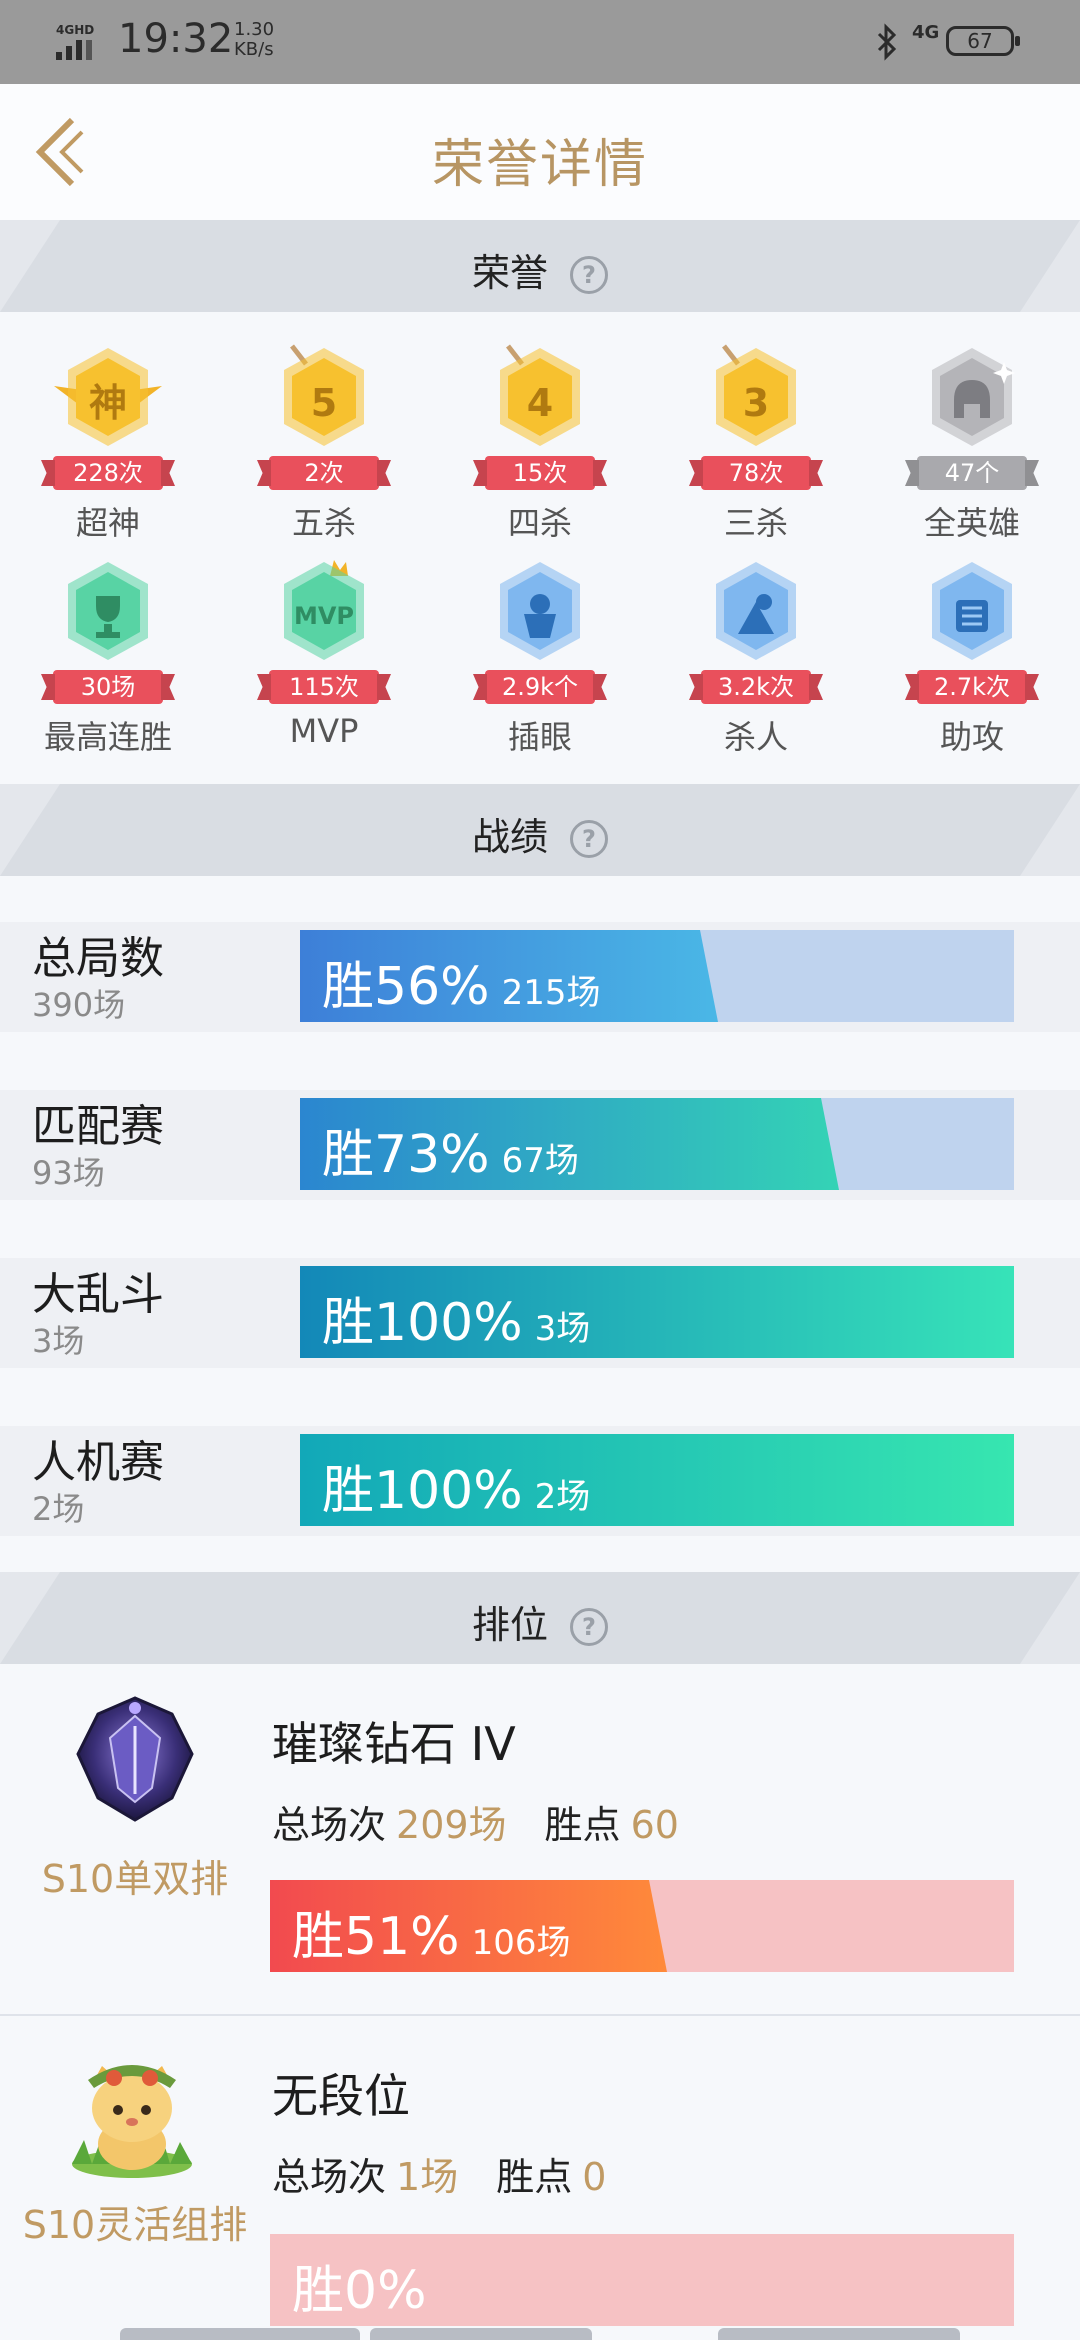 This screenshot has height=2340, width=1080. What do you see at coordinates (75, 30) in the screenshot?
I see `svg-text: 4GHD` at bounding box center [75, 30].